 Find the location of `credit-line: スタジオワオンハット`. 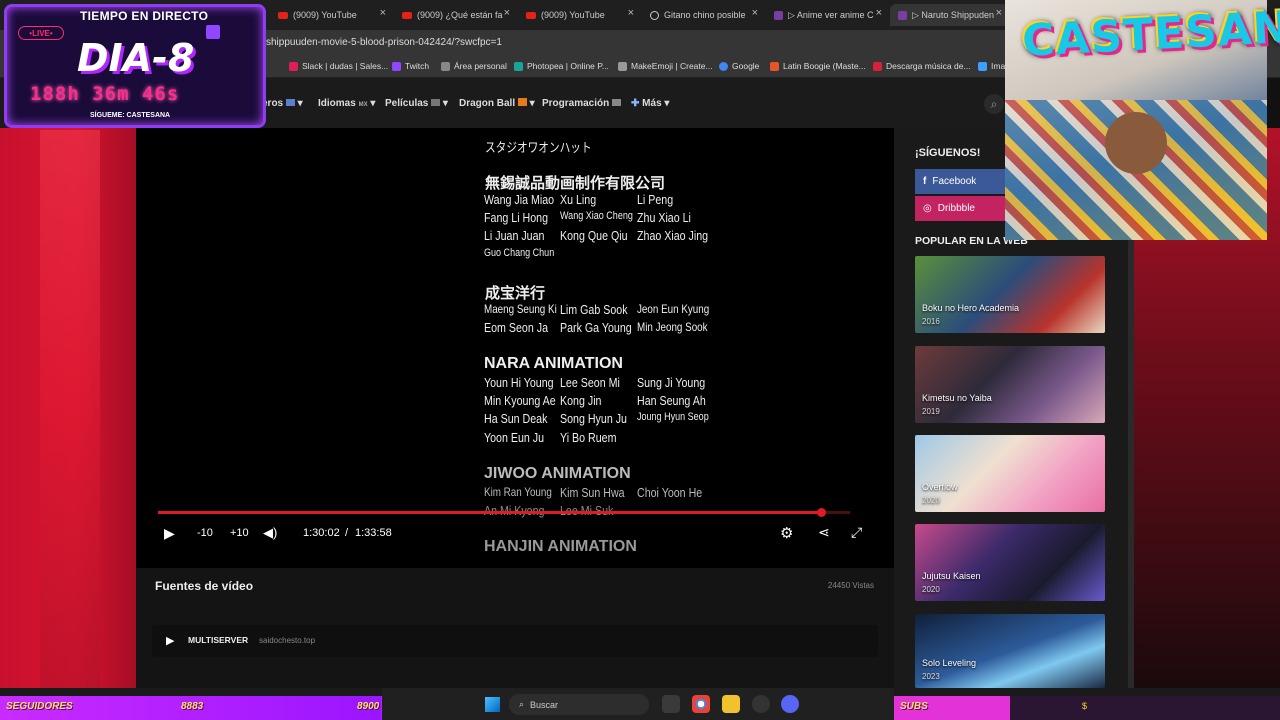

credit-line: スタジオワオンハット is located at coordinates (538, 147).